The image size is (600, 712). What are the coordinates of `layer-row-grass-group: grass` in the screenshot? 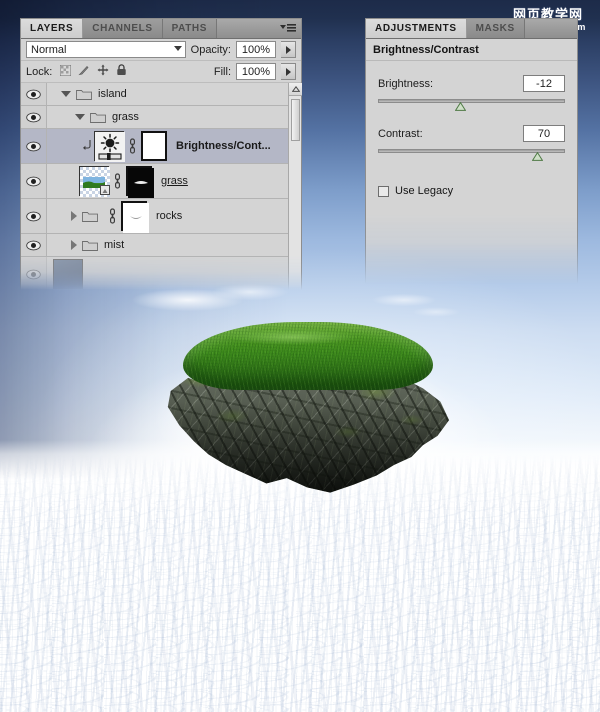 It's located at (161, 117).